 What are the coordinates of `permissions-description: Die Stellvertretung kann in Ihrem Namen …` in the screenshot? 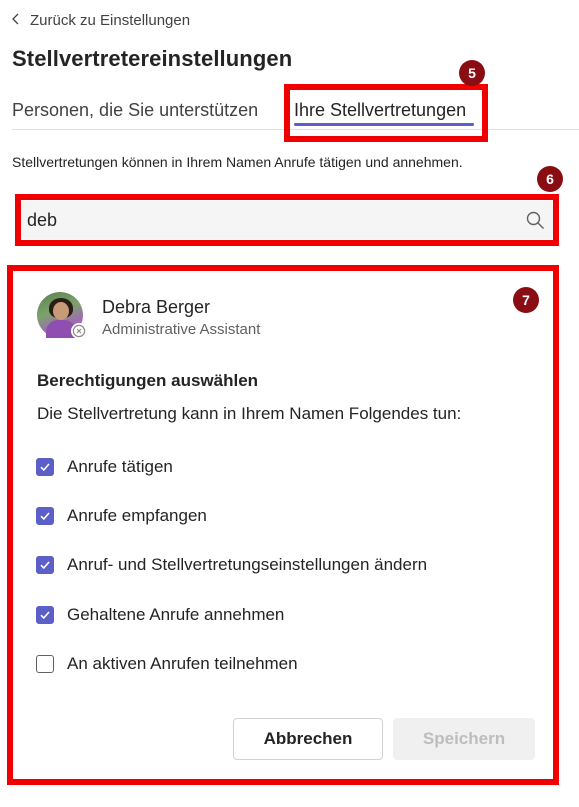 It's located at (249, 413).